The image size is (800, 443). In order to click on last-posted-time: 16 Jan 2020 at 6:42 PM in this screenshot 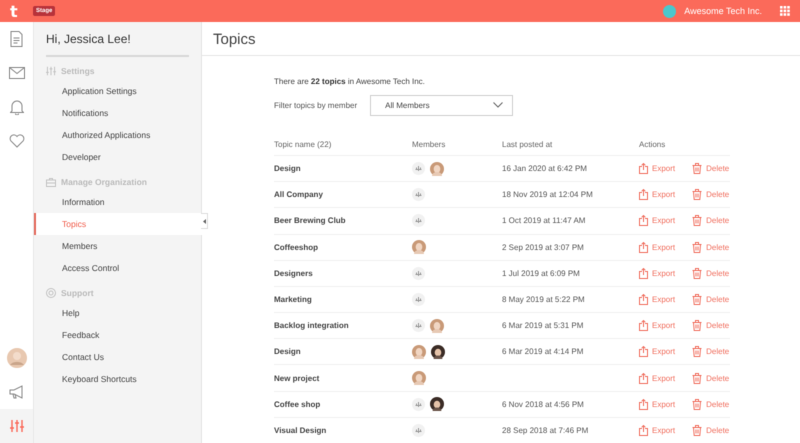, I will do `click(544, 169)`.